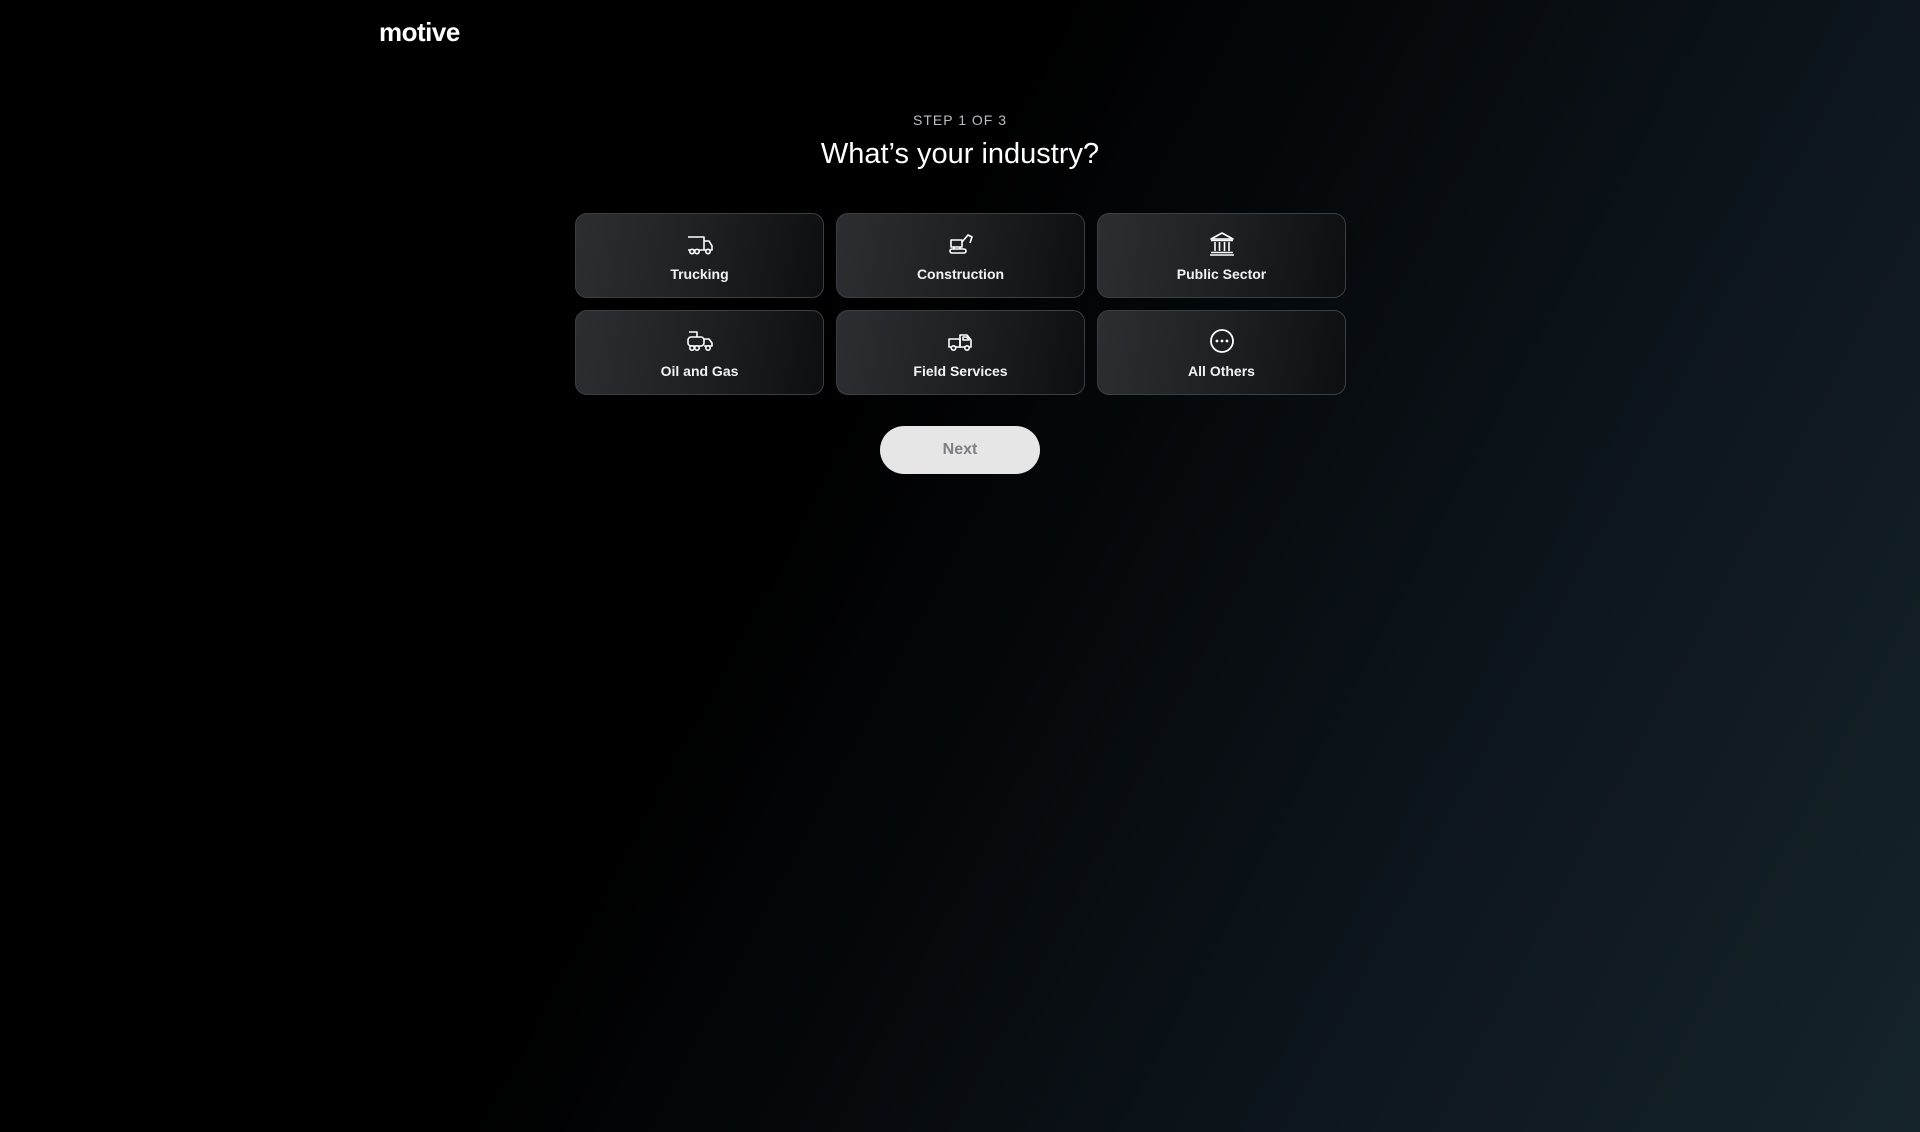  What do you see at coordinates (960, 120) in the screenshot?
I see `step-indicator: STEP 1 OF 3` at bounding box center [960, 120].